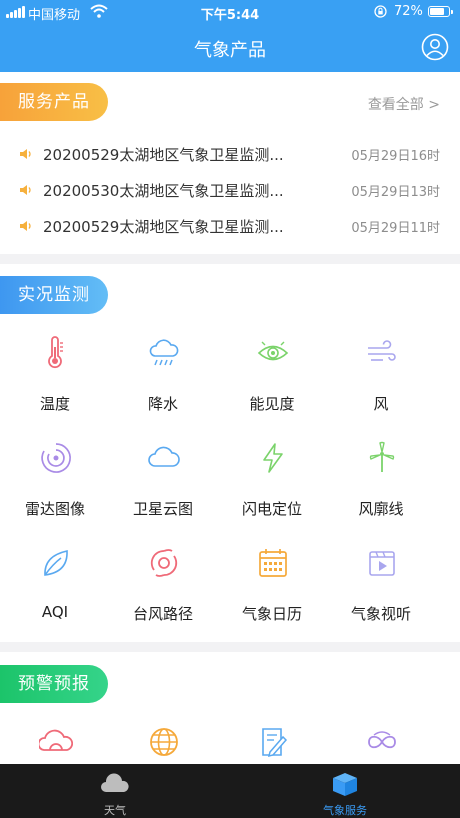 The image size is (460, 818). I want to click on document-pen-icon, so click(275, 743).